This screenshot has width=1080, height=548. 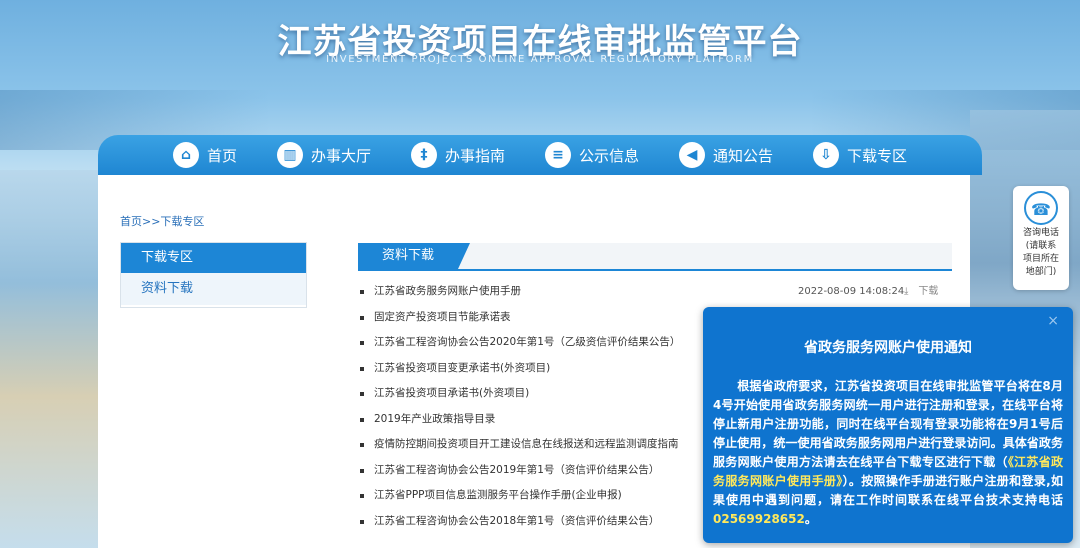 I want to click on file-title: 固定资产投资项目节能承诺表, so click(x=442, y=317).